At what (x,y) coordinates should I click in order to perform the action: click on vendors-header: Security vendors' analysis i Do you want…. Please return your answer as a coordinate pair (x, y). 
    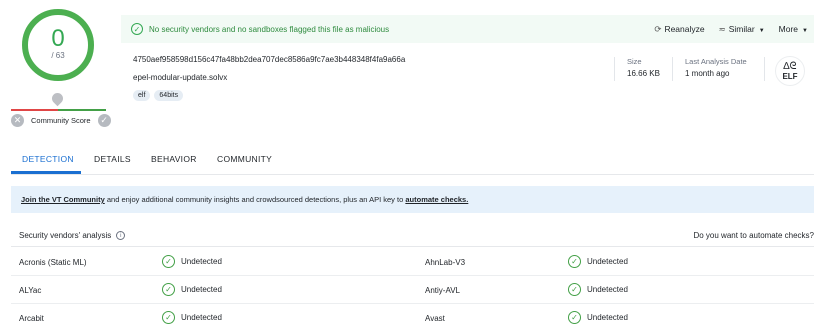
    Looking at the image, I should click on (412, 236).